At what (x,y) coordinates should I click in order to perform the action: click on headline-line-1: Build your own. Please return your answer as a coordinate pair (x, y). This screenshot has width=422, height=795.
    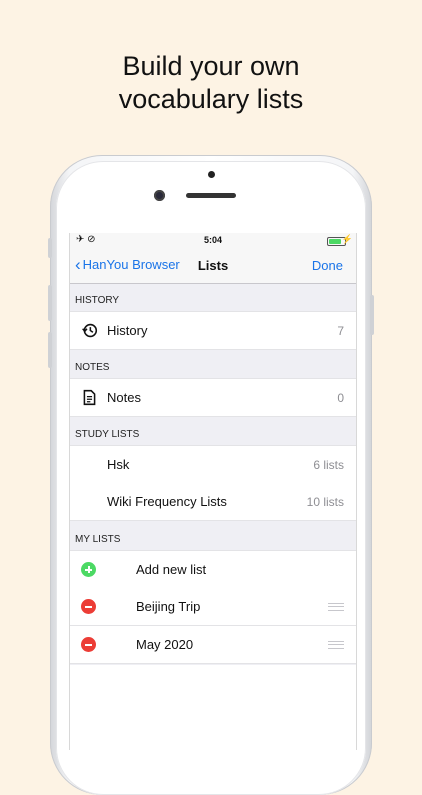
    Looking at the image, I should click on (211, 66).